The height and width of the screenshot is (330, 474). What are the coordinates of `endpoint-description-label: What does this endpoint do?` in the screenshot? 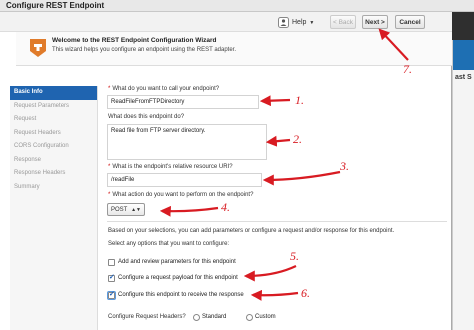 It's located at (146, 117).